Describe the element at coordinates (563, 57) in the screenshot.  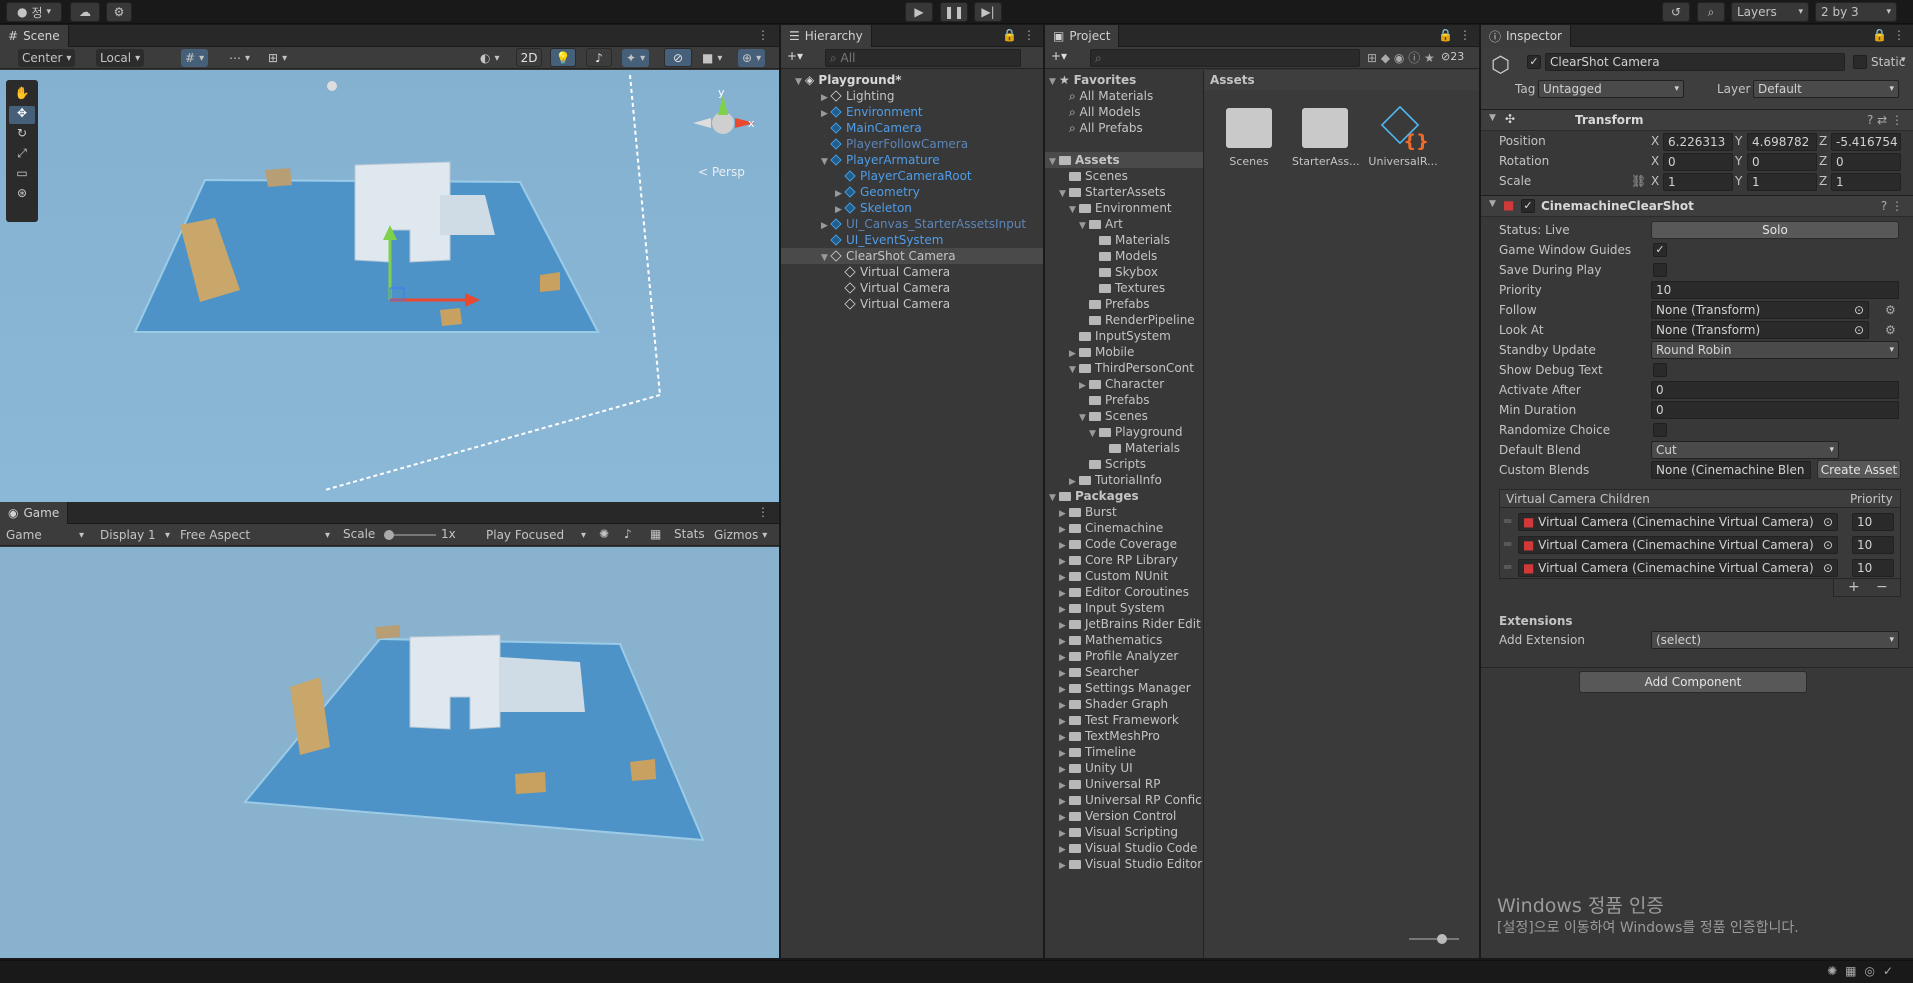
I see `lighting-toggle: 💡` at that location.